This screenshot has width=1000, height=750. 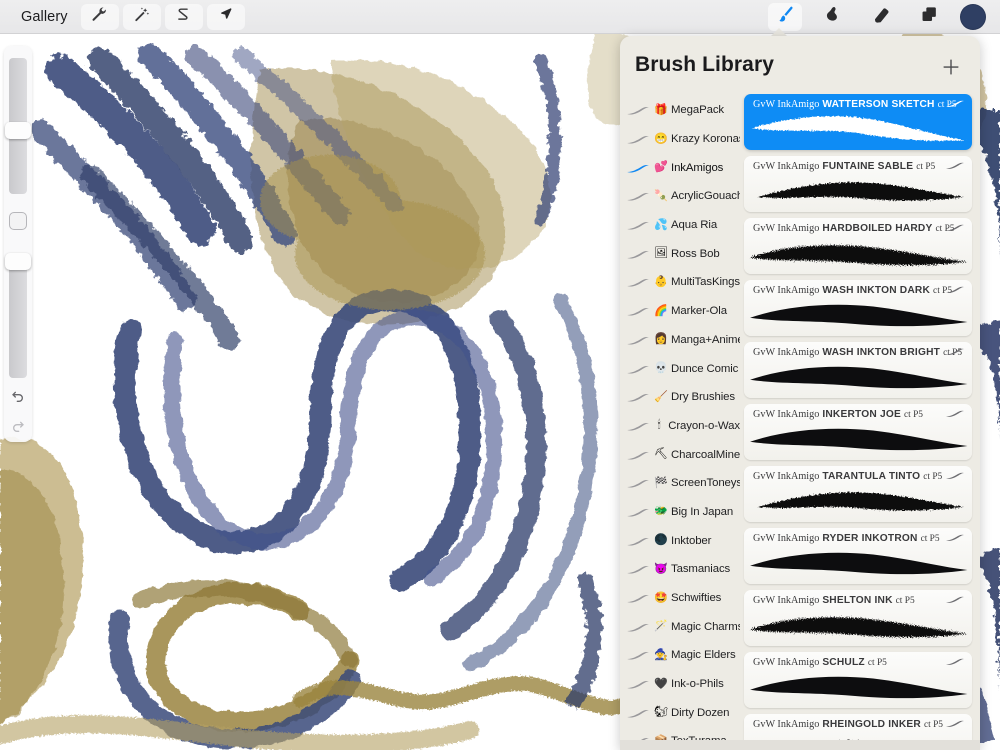 I want to click on brush-card: GvW InkAmigo RHEINGOLD INKER ct P5, so click(x=858, y=727).